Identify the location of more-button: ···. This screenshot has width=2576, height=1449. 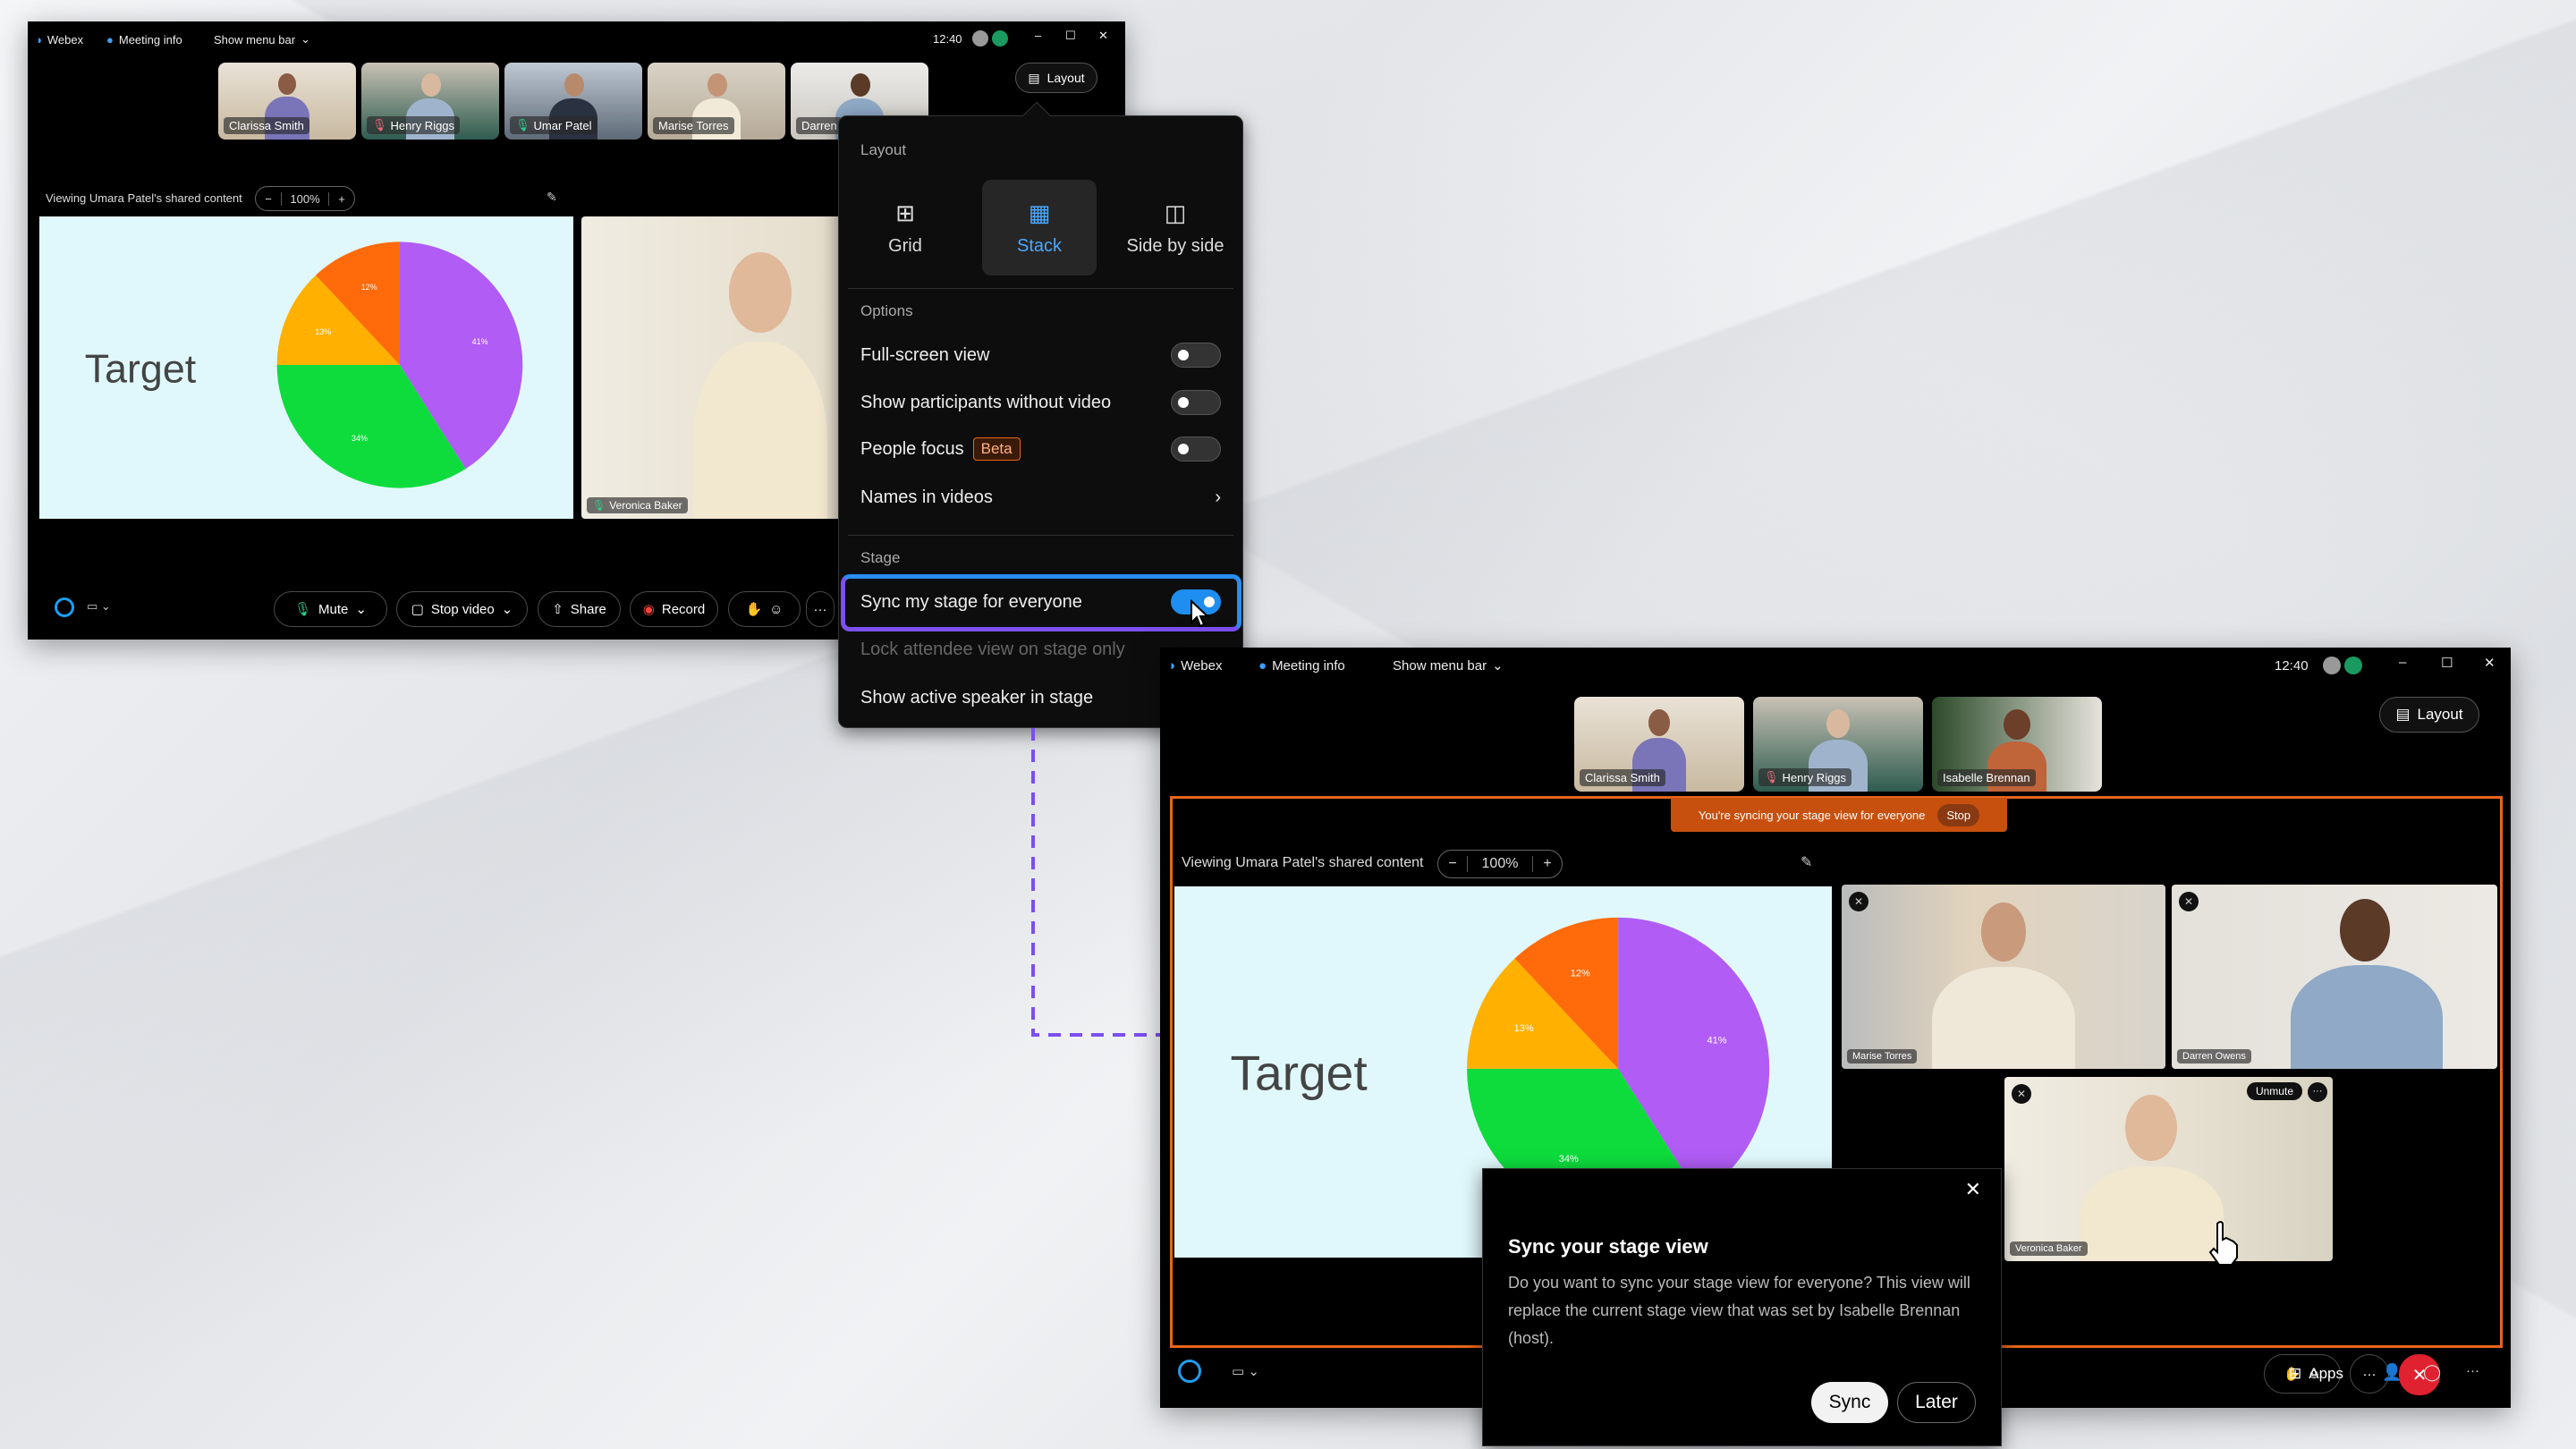
(820, 609).